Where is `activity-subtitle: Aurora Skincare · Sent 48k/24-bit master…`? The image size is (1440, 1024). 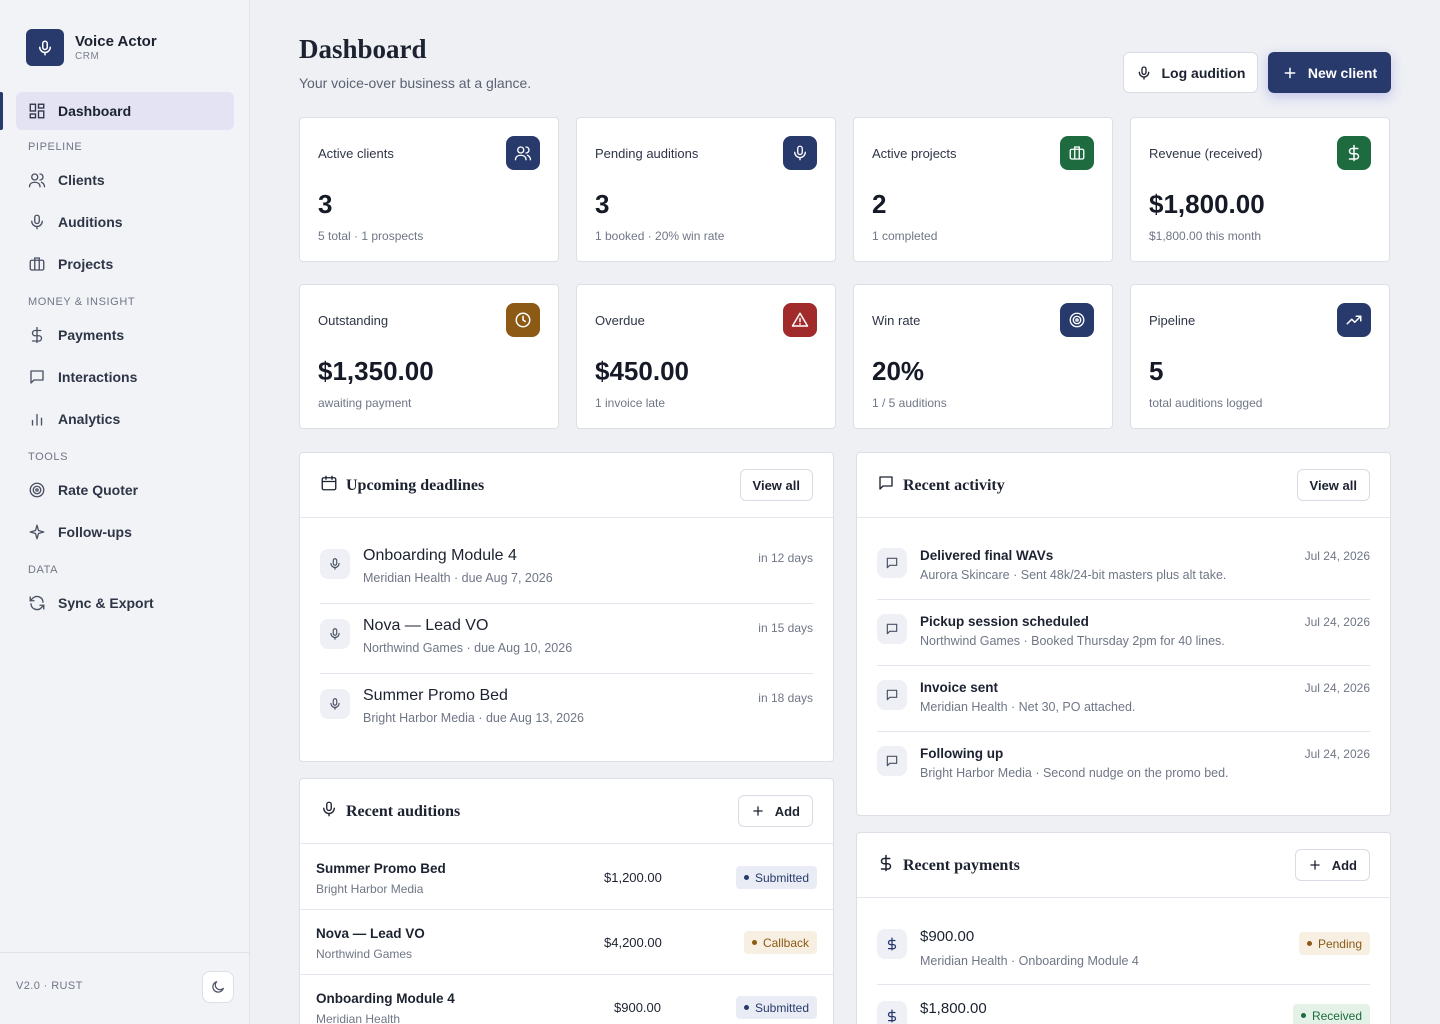 activity-subtitle: Aurora Skincare · Sent 48k/24-bit master… is located at coordinates (1073, 575).